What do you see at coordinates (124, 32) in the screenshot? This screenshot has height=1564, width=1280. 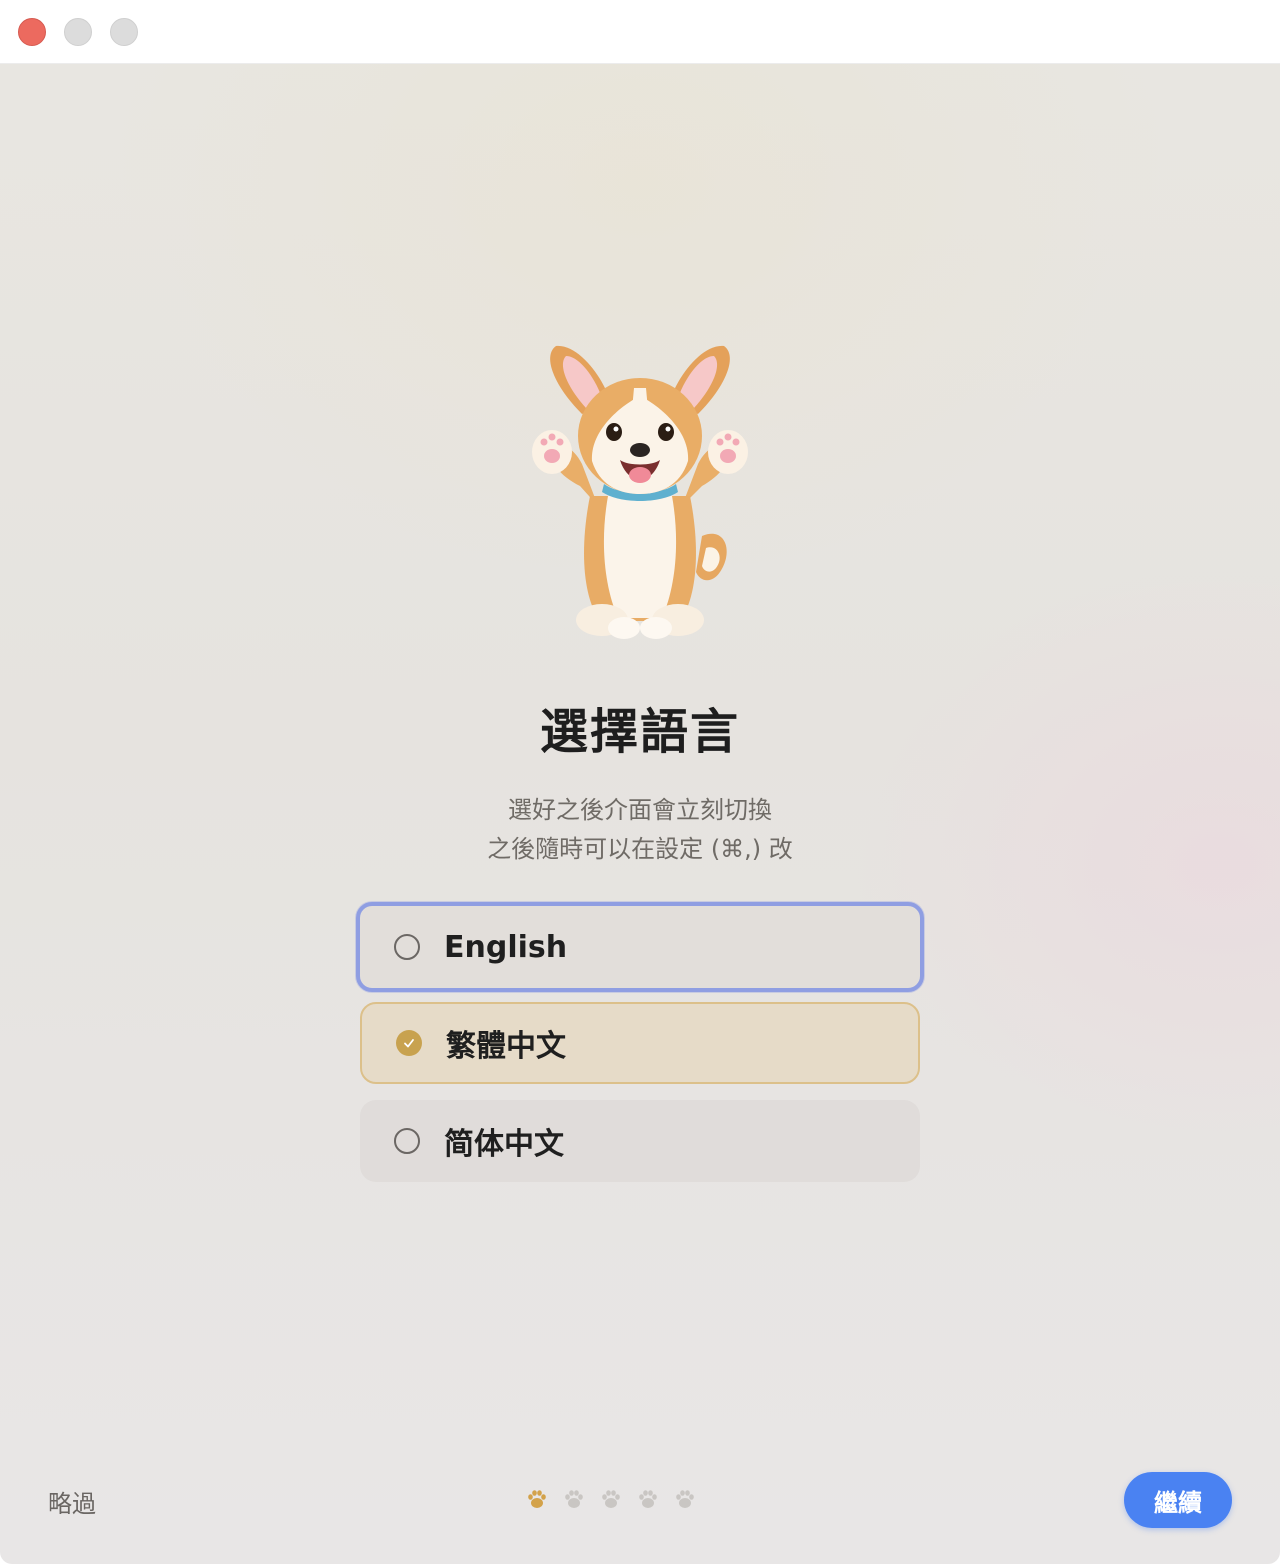 I see `zoom-window-button` at bounding box center [124, 32].